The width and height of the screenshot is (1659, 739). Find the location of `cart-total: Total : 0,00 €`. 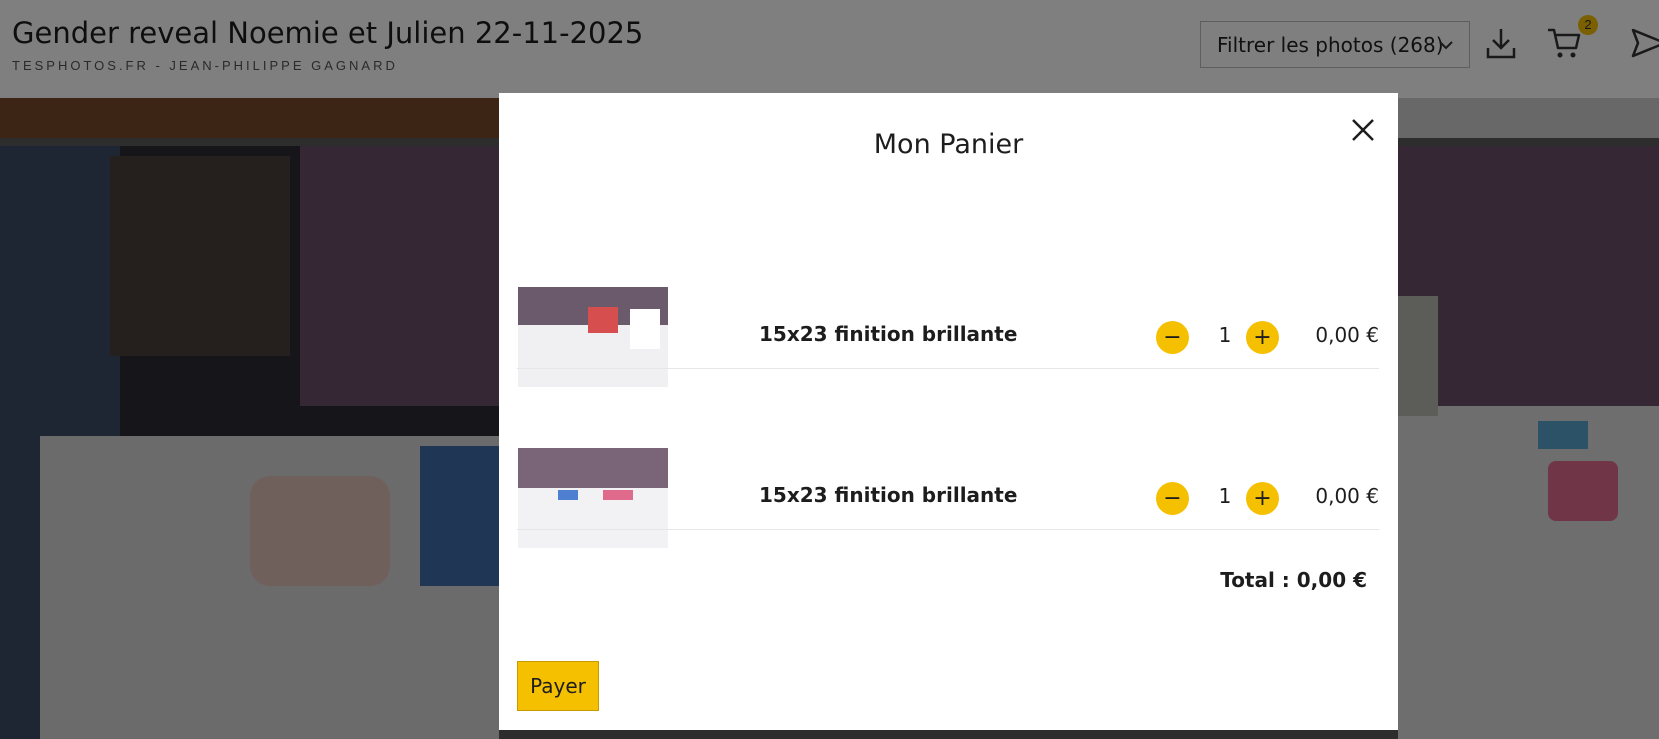

cart-total: Total : 0,00 € is located at coordinates (1293, 580).